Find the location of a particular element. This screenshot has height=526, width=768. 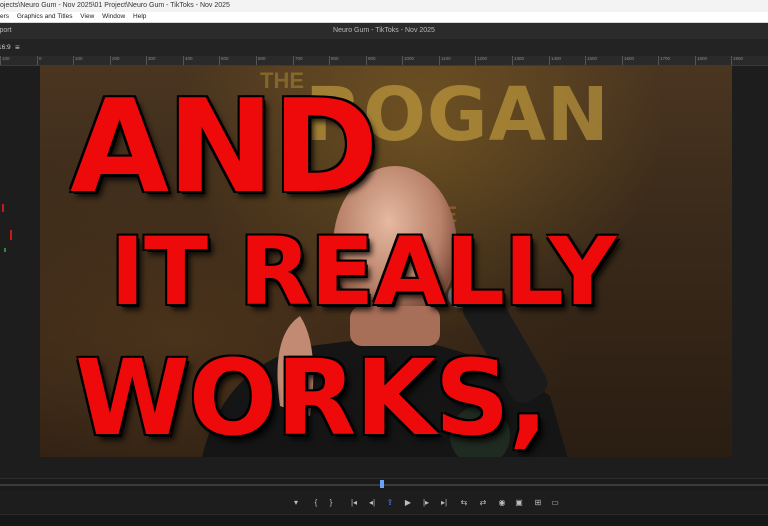

menu-item-markers: ers is located at coordinates (4, 16).